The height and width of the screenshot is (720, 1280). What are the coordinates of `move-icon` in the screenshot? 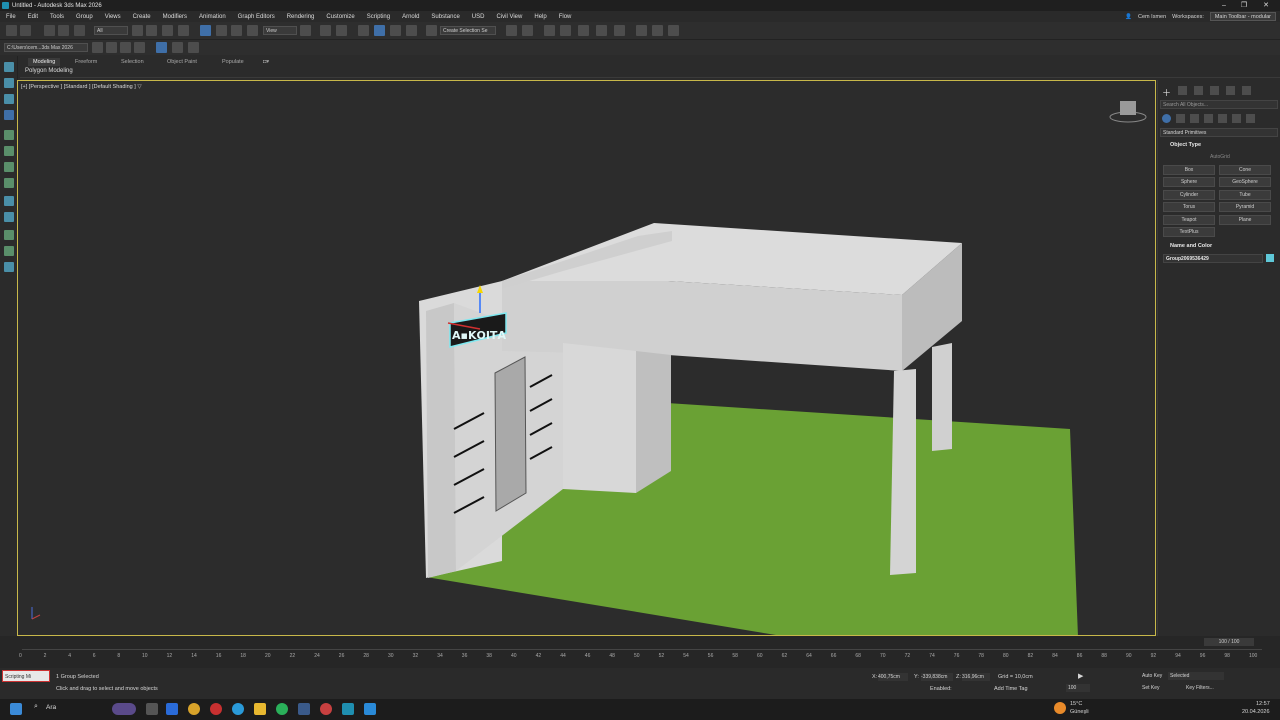 It's located at (205, 30).